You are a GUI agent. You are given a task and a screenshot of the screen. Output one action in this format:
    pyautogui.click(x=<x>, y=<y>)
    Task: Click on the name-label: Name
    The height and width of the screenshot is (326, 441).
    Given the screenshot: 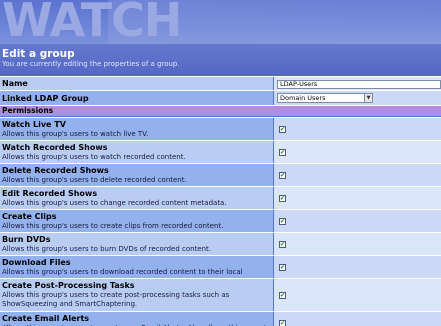 What is the action you would take?
    pyautogui.click(x=15, y=83)
    